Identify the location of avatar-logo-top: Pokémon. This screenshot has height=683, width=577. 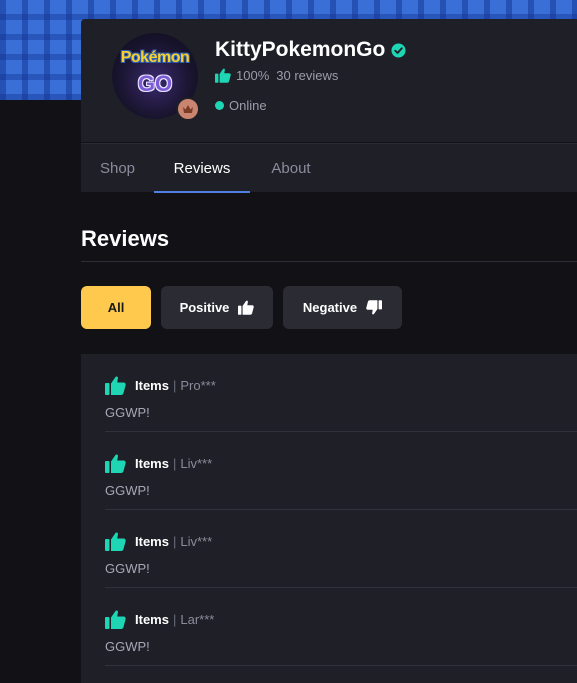
(155, 57).